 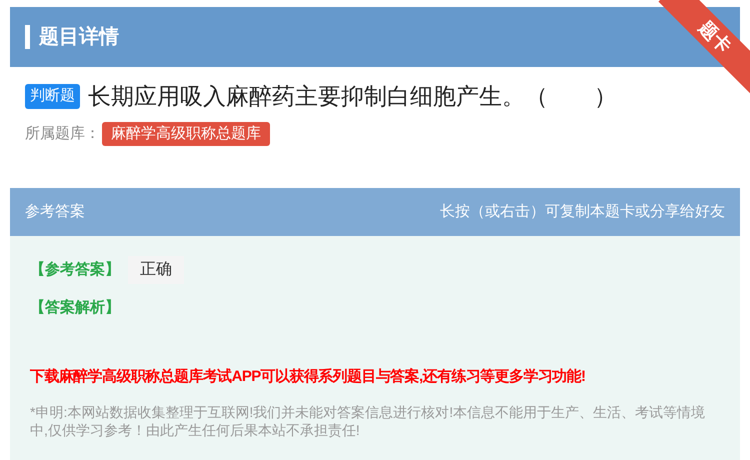 What do you see at coordinates (52, 96) in the screenshot?
I see `question-type-badge: 判断题` at bounding box center [52, 96].